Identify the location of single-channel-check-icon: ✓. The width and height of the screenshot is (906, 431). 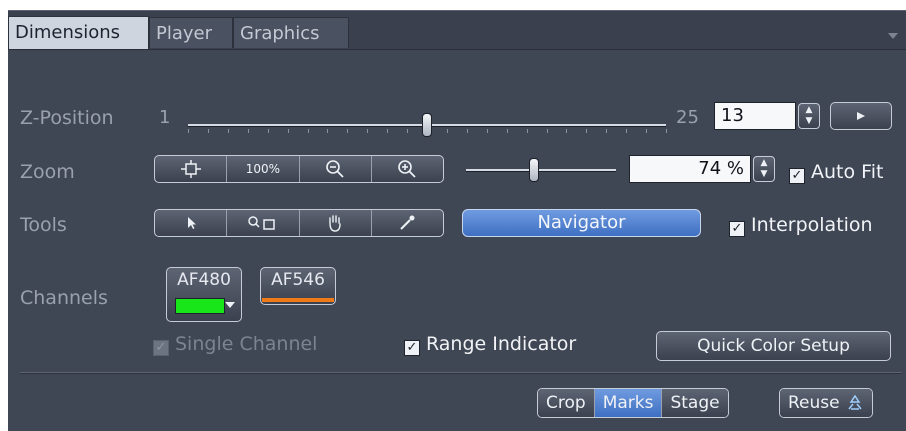
(161, 348).